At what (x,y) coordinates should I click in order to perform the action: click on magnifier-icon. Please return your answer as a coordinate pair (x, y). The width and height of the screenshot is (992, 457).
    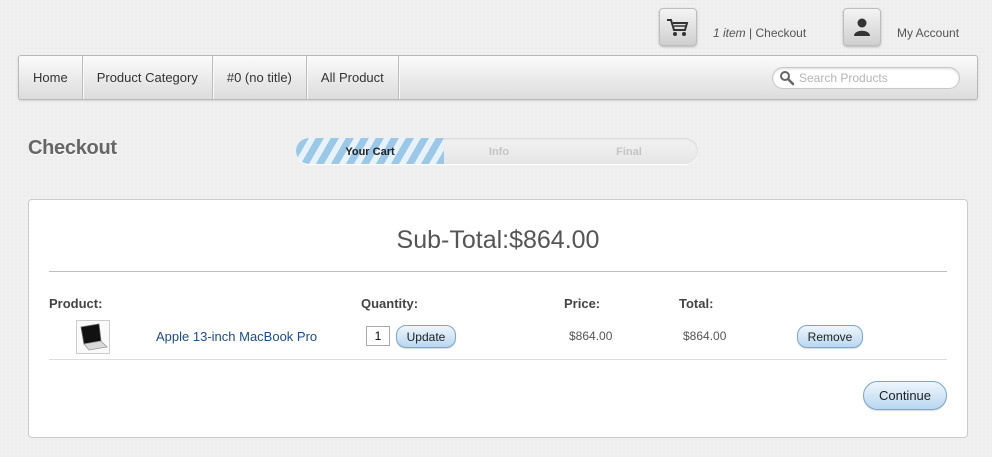
    Looking at the image, I should click on (787, 78).